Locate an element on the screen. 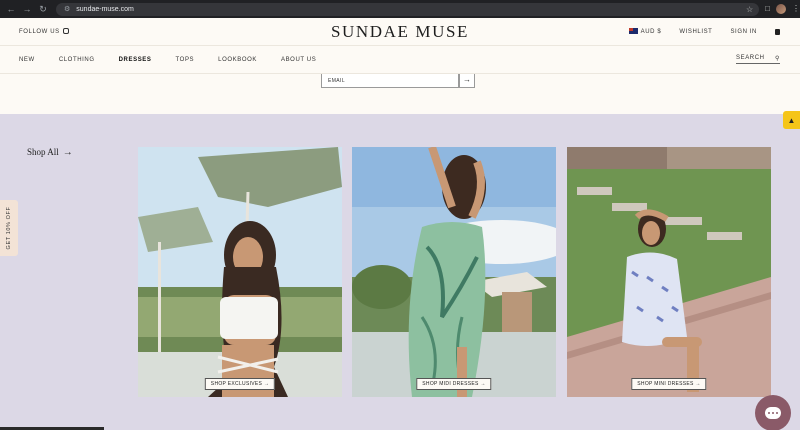  forward-icon: → is located at coordinates (27, 9).